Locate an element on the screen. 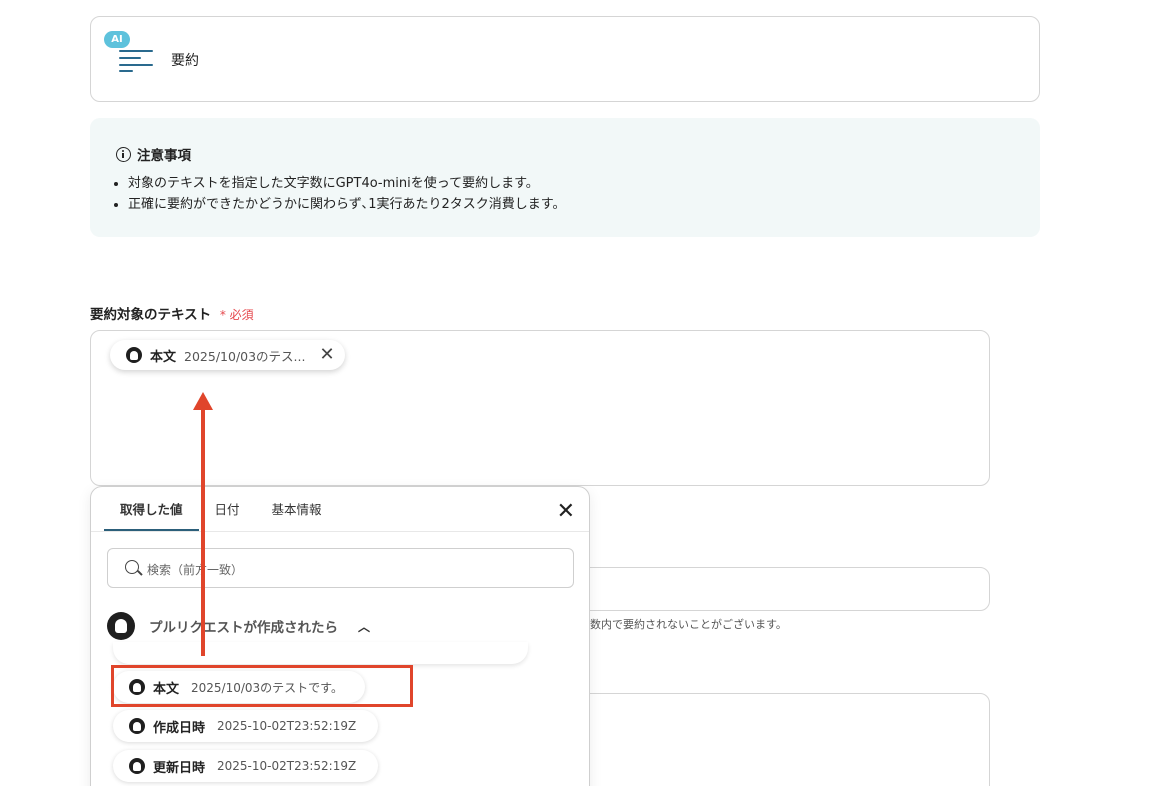 This screenshot has width=1166, height=786. notice-item: 対象のテキストを指定した文字数にGPT4o-miniを使って要約します。 is located at coordinates (346, 183).